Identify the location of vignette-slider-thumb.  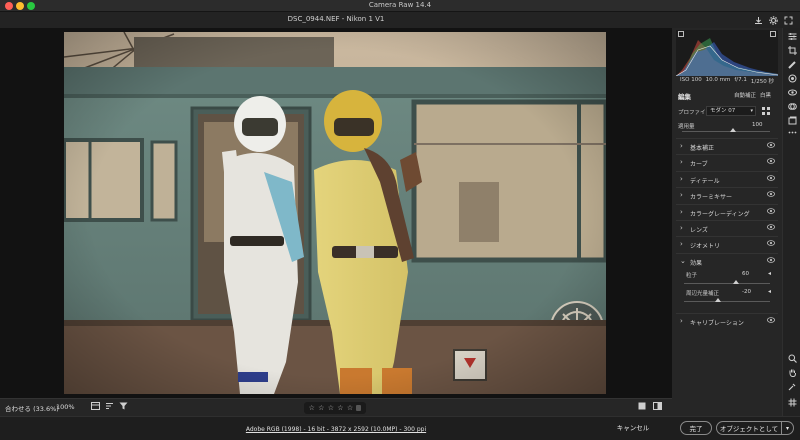
(718, 300).